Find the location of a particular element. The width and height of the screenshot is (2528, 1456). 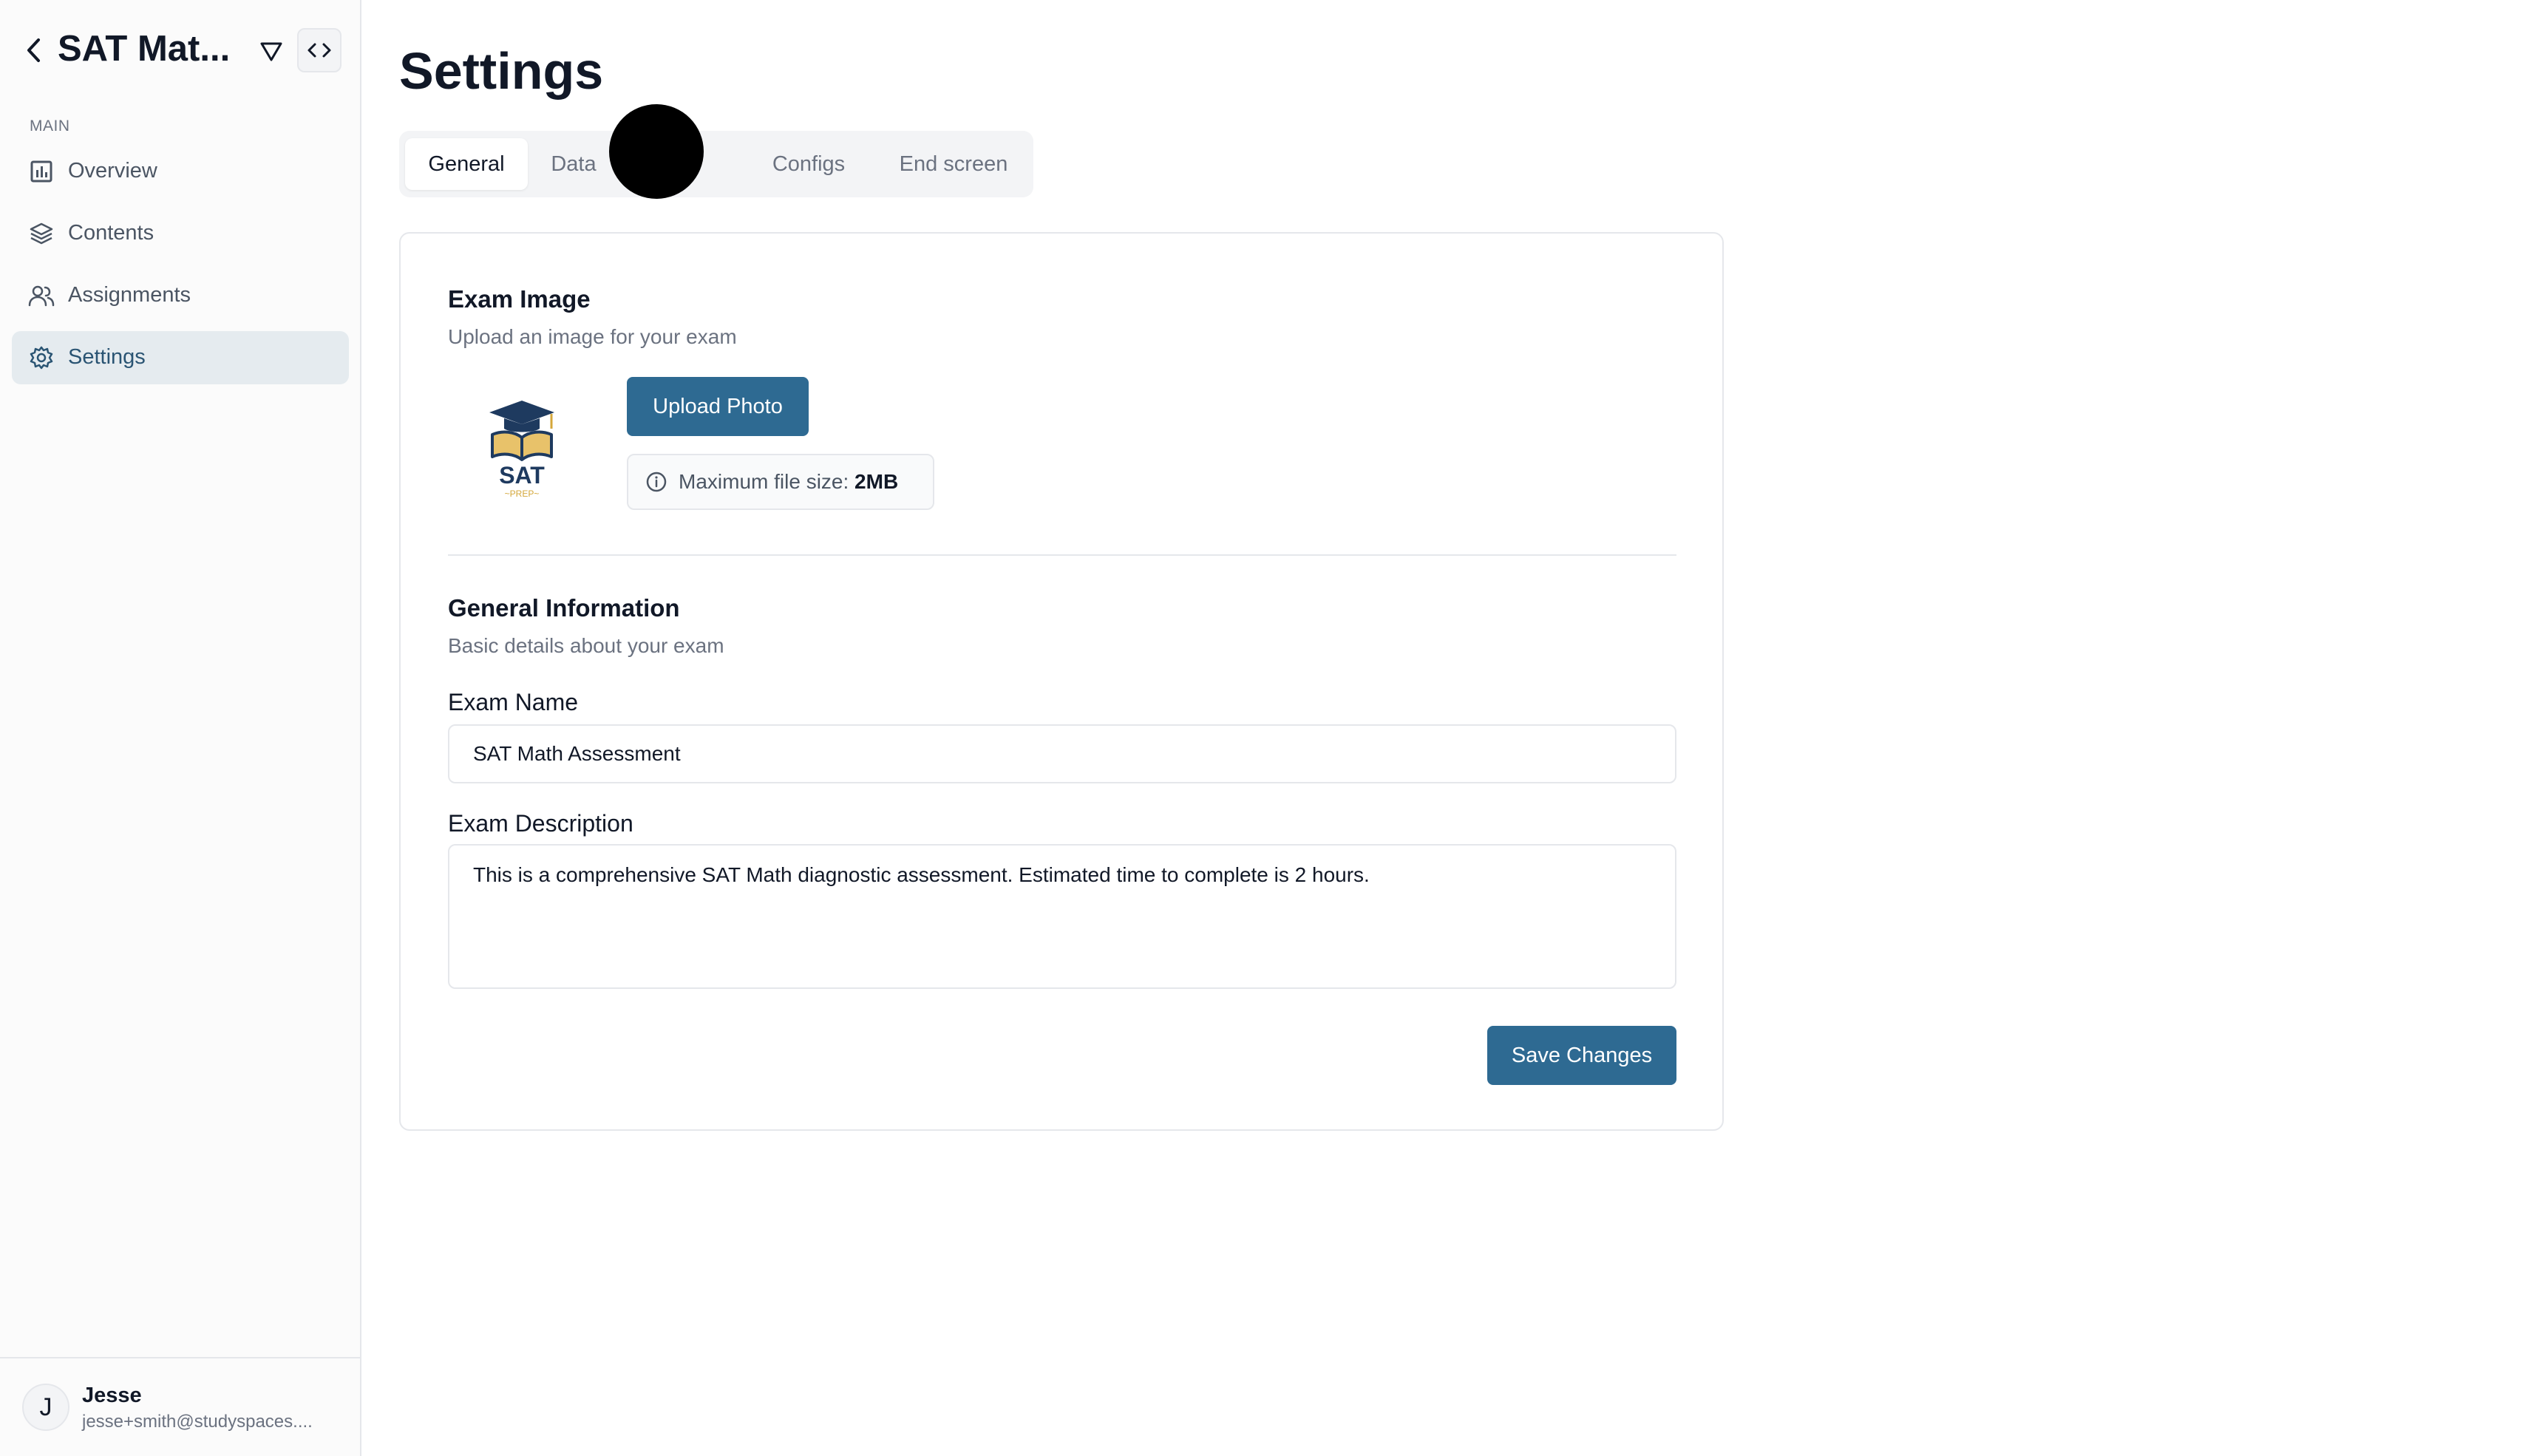

tab-configs: Configs is located at coordinates (808, 164).